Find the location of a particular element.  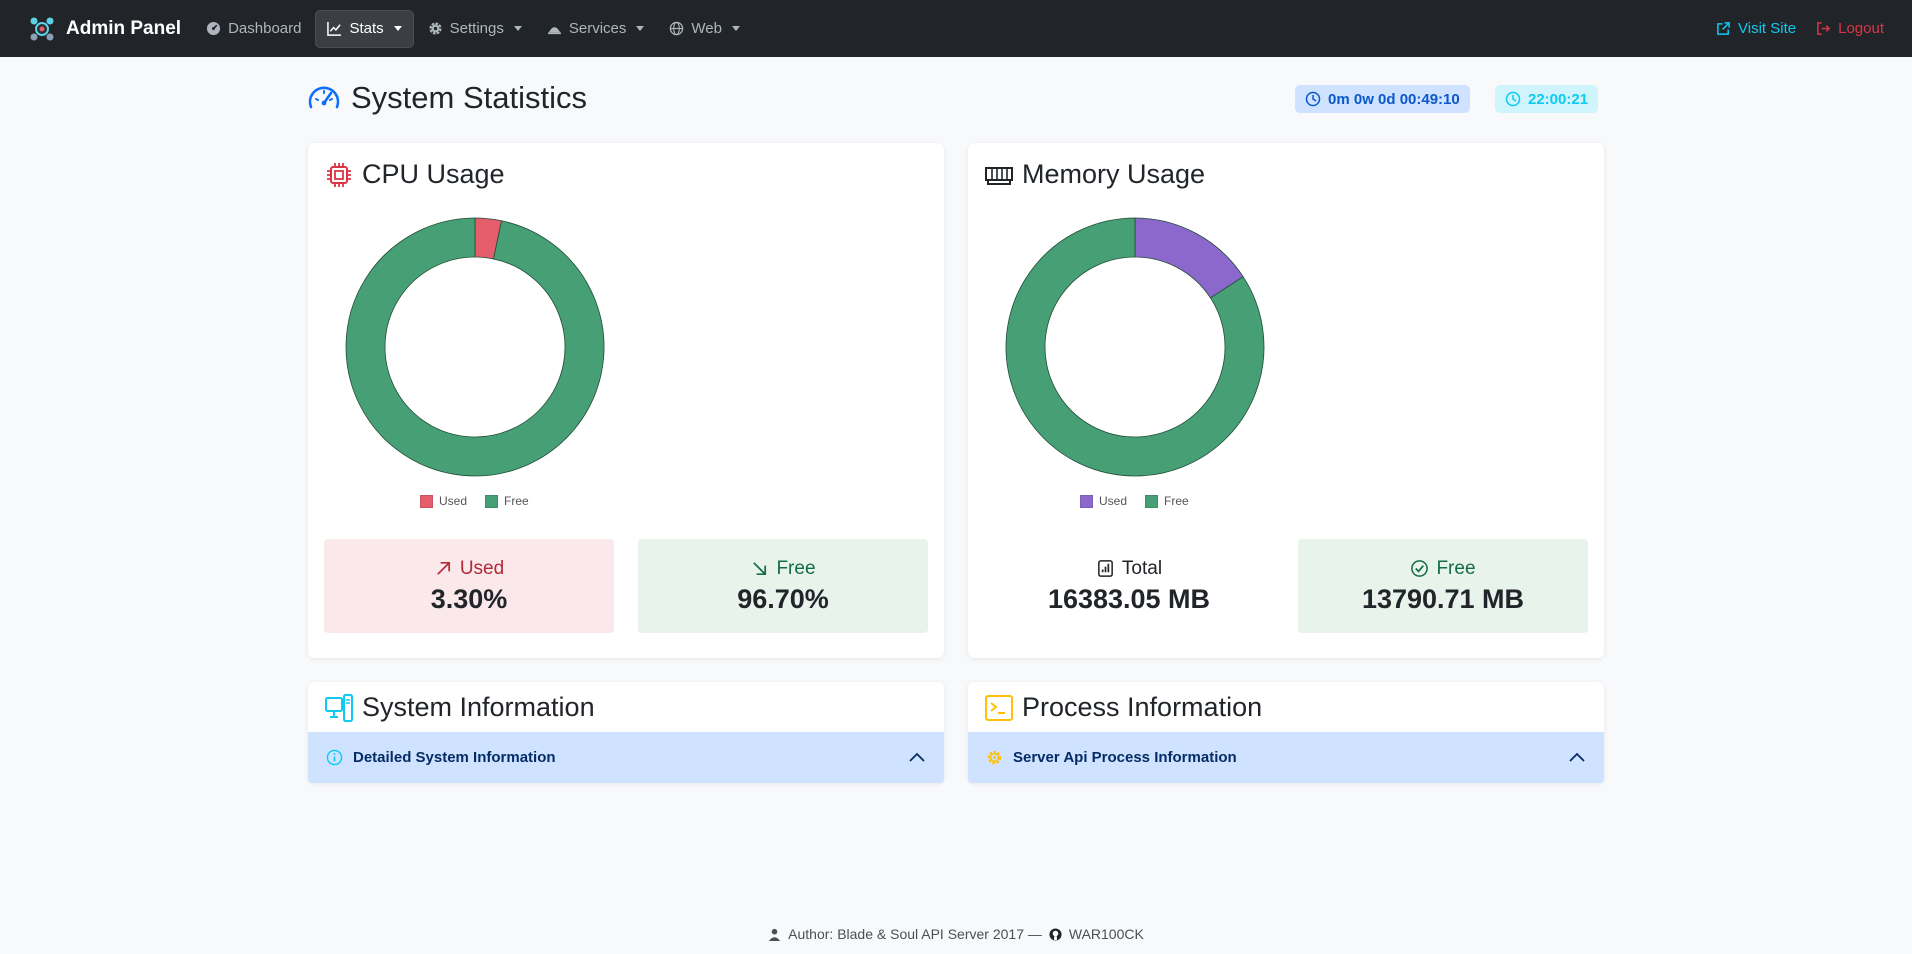

memory-title-text: Memory Usage is located at coordinates (1114, 174).